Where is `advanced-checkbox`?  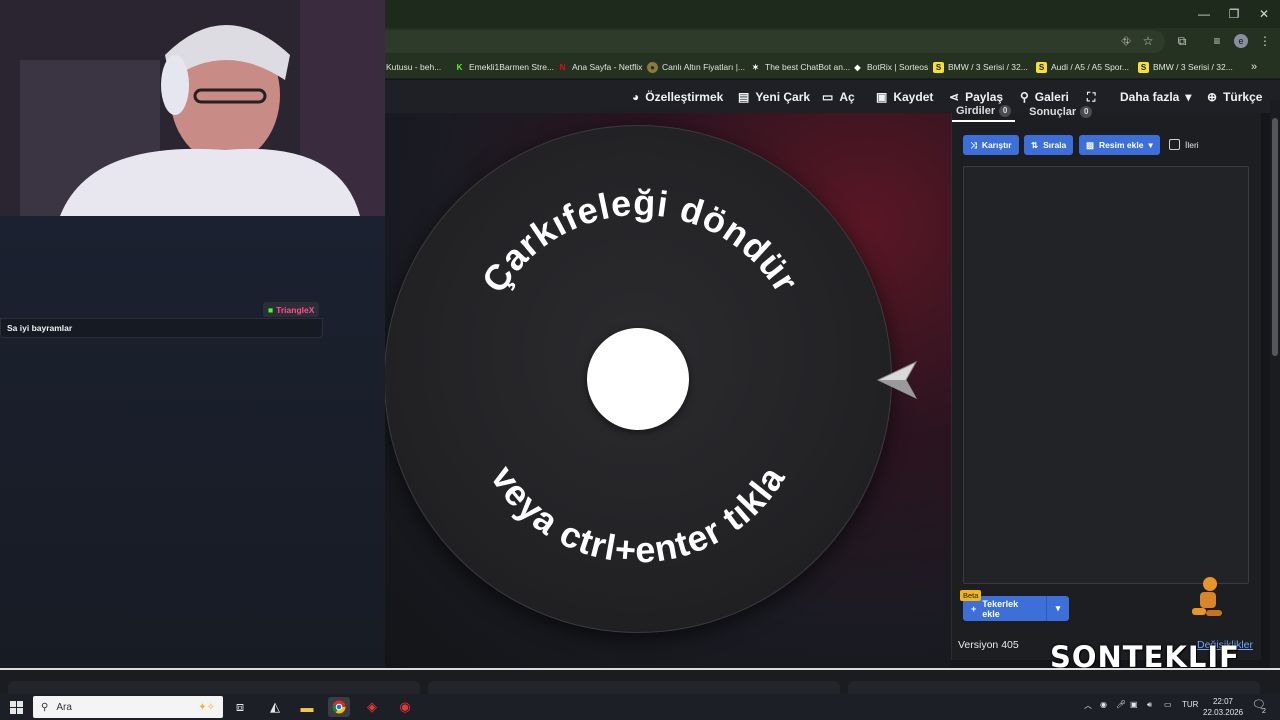
advanced-checkbox is located at coordinates (1174, 144).